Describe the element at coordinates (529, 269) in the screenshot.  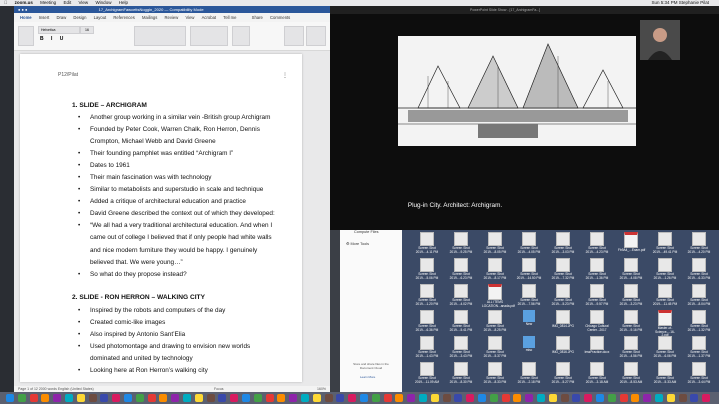
I see `desktop-file: Screen Shot 2019-...14.50 PM` at that location.